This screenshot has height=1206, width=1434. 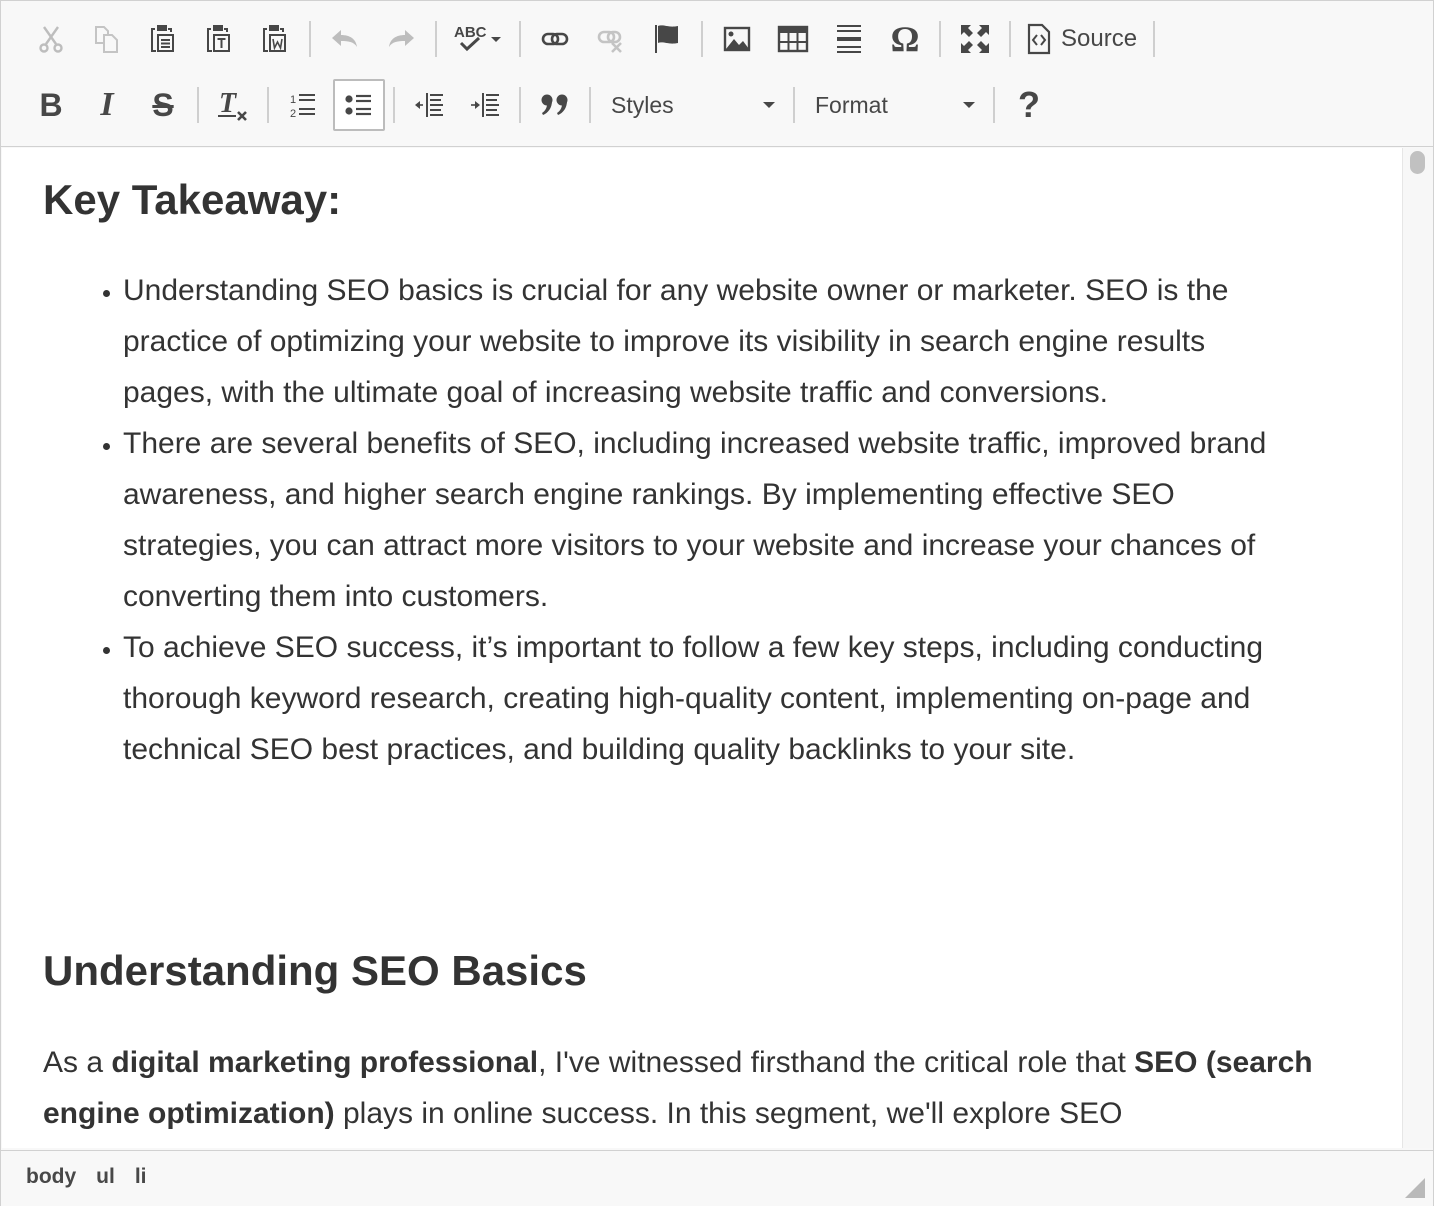 I want to click on unlink-icon, so click(x=609, y=41).